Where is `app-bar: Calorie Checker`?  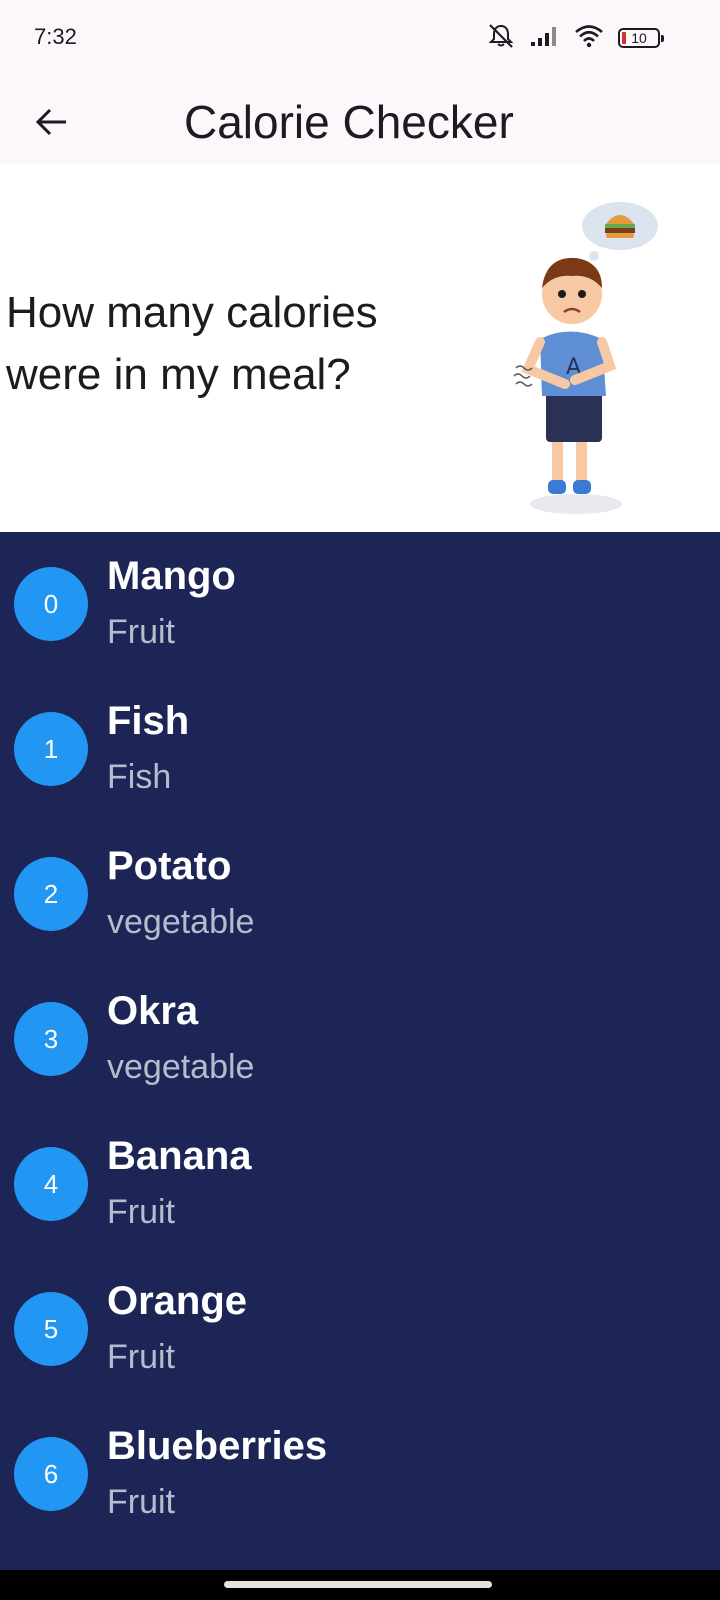
app-bar: Calorie Checker is located at coordinates (360, 122).